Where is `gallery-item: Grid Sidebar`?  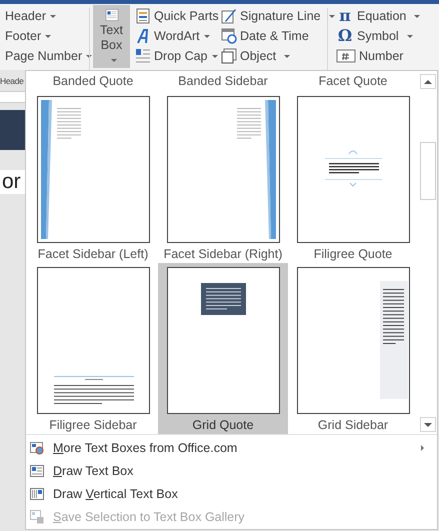
gallery-item: Grid Sidebar is located at coordinates (353, 348).